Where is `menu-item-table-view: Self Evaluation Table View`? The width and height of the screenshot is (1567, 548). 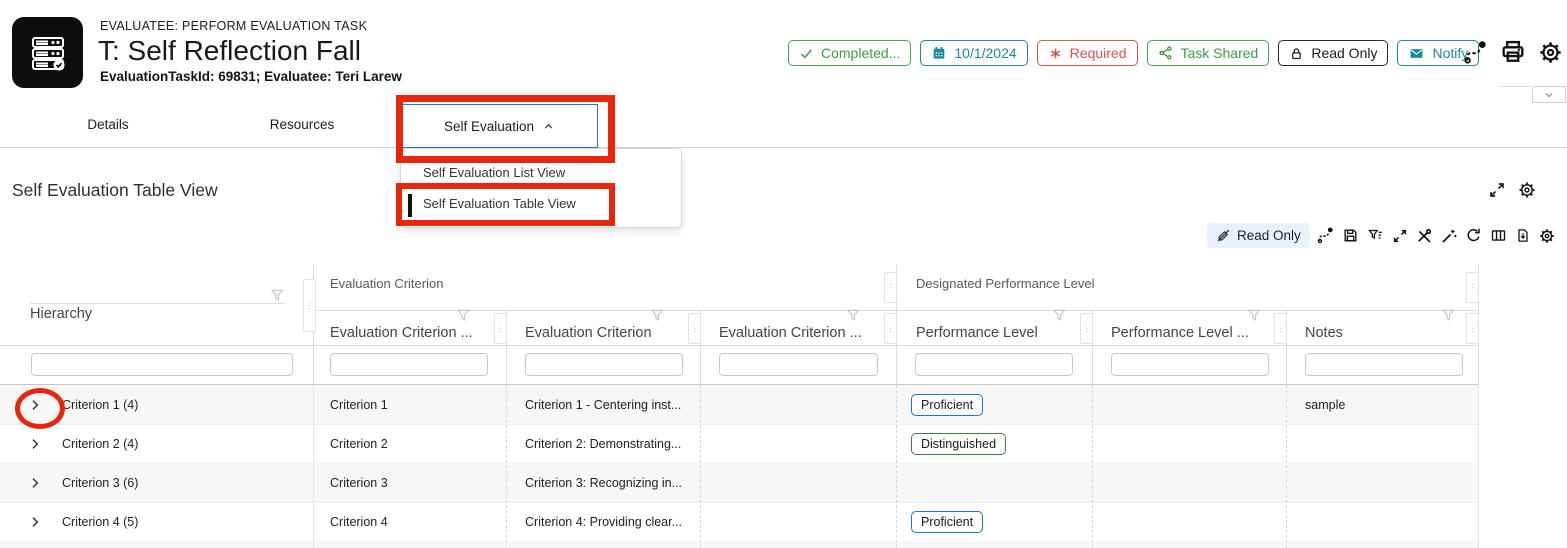
menu-item-table-view: Self Evaluation Table View is located at coordinates (541, 203).